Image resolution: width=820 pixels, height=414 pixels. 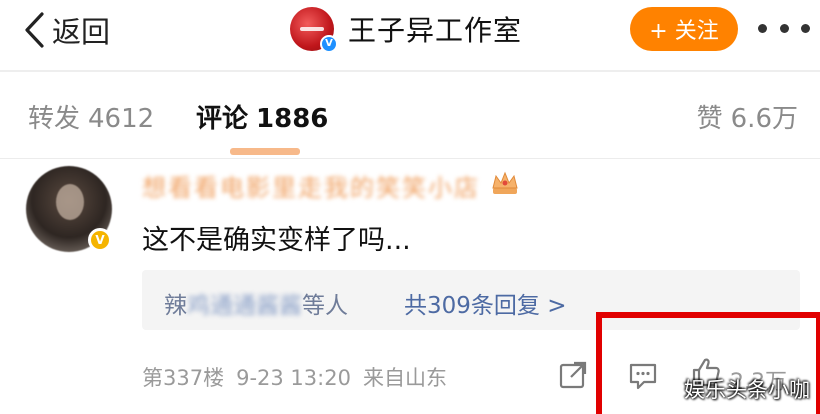 I want to click on verified-badge-icon: V, so click(x=329, y=44).